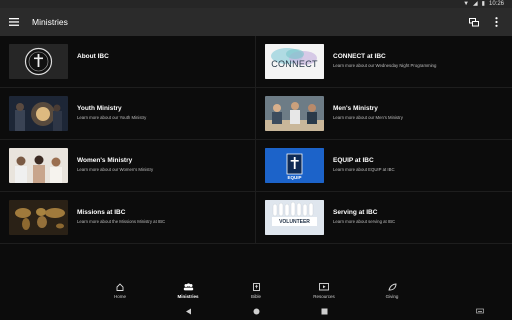 The image size is (512, 320). Describe the element at coordinates (99, 108) in the screenshot. I see `tile-title: Youth Ministry` at that location.